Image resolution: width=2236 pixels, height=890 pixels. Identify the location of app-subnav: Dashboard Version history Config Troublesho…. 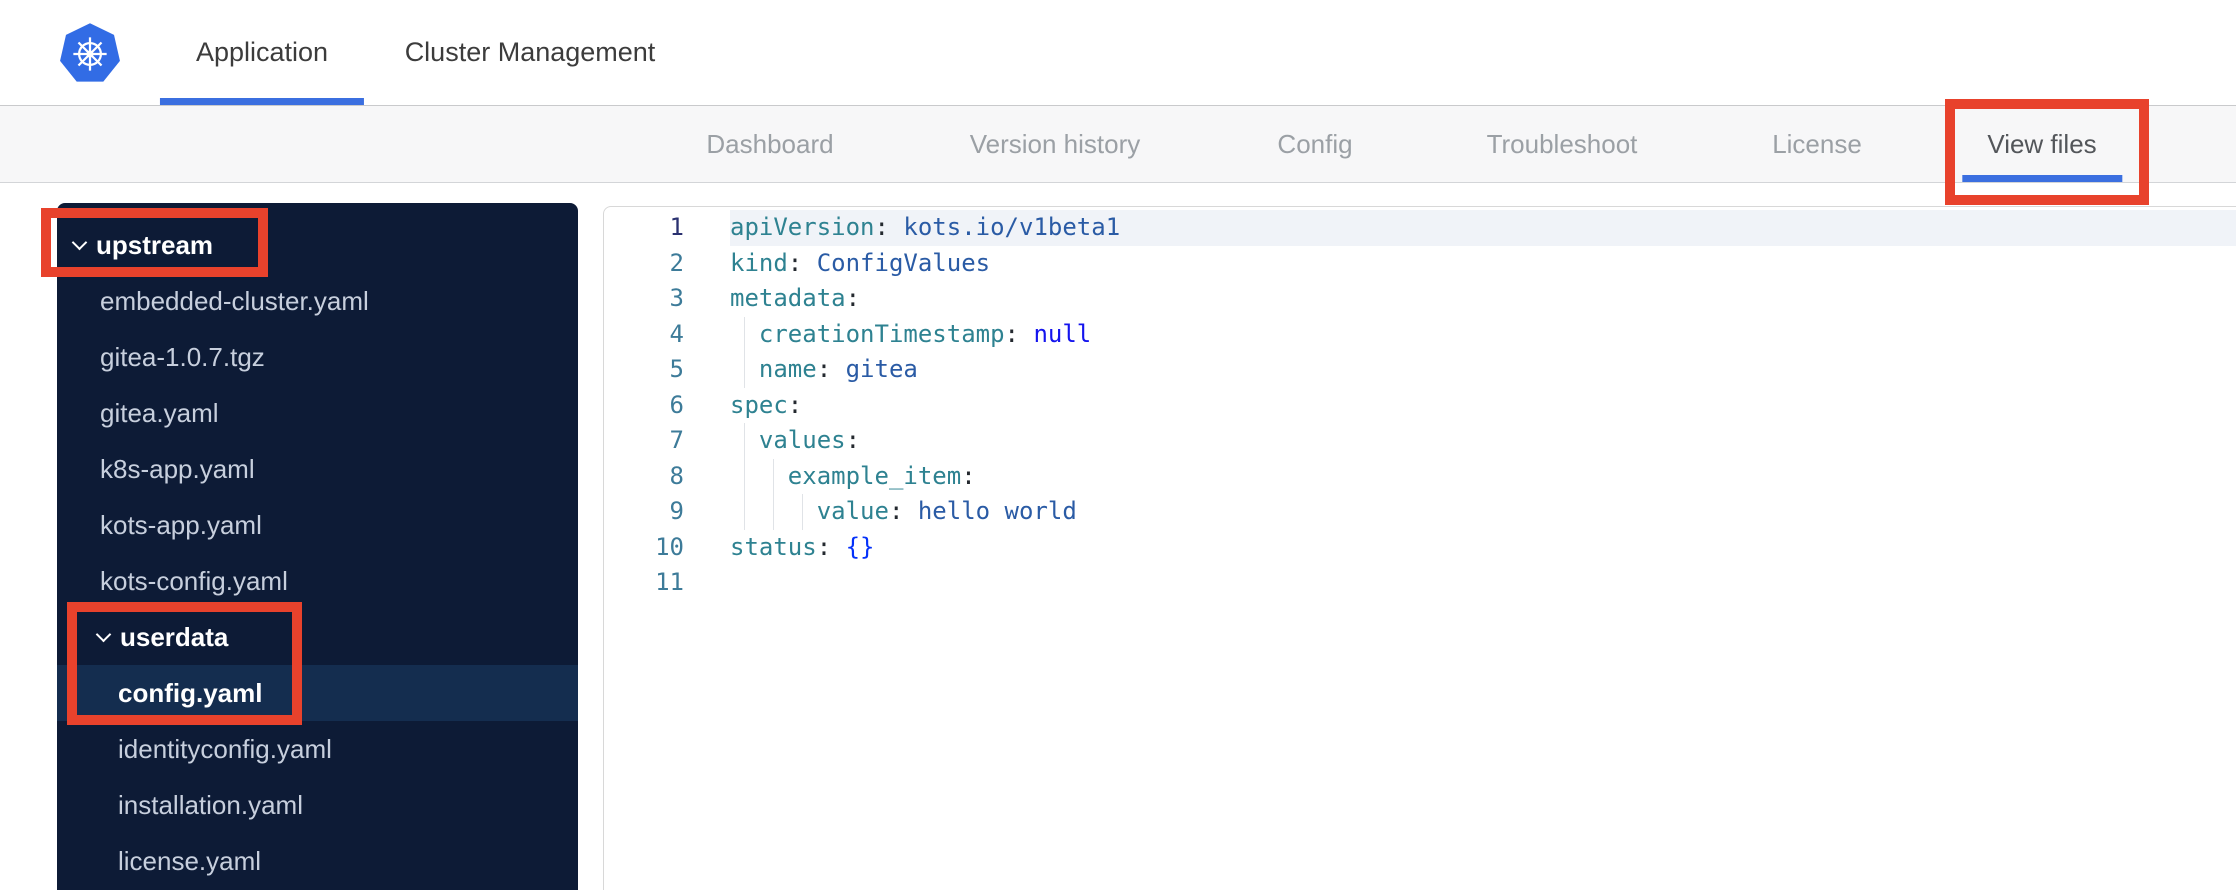
(1118, 144).